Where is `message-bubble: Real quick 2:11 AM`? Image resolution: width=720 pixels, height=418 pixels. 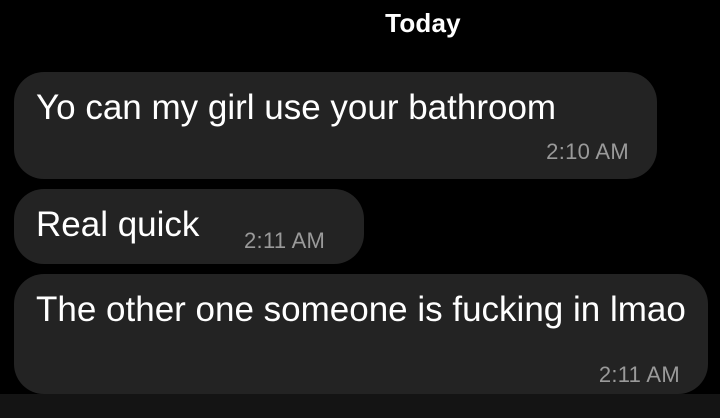
message-bubble: Real quick 2:11 AM is located at coordinates (189, 226).